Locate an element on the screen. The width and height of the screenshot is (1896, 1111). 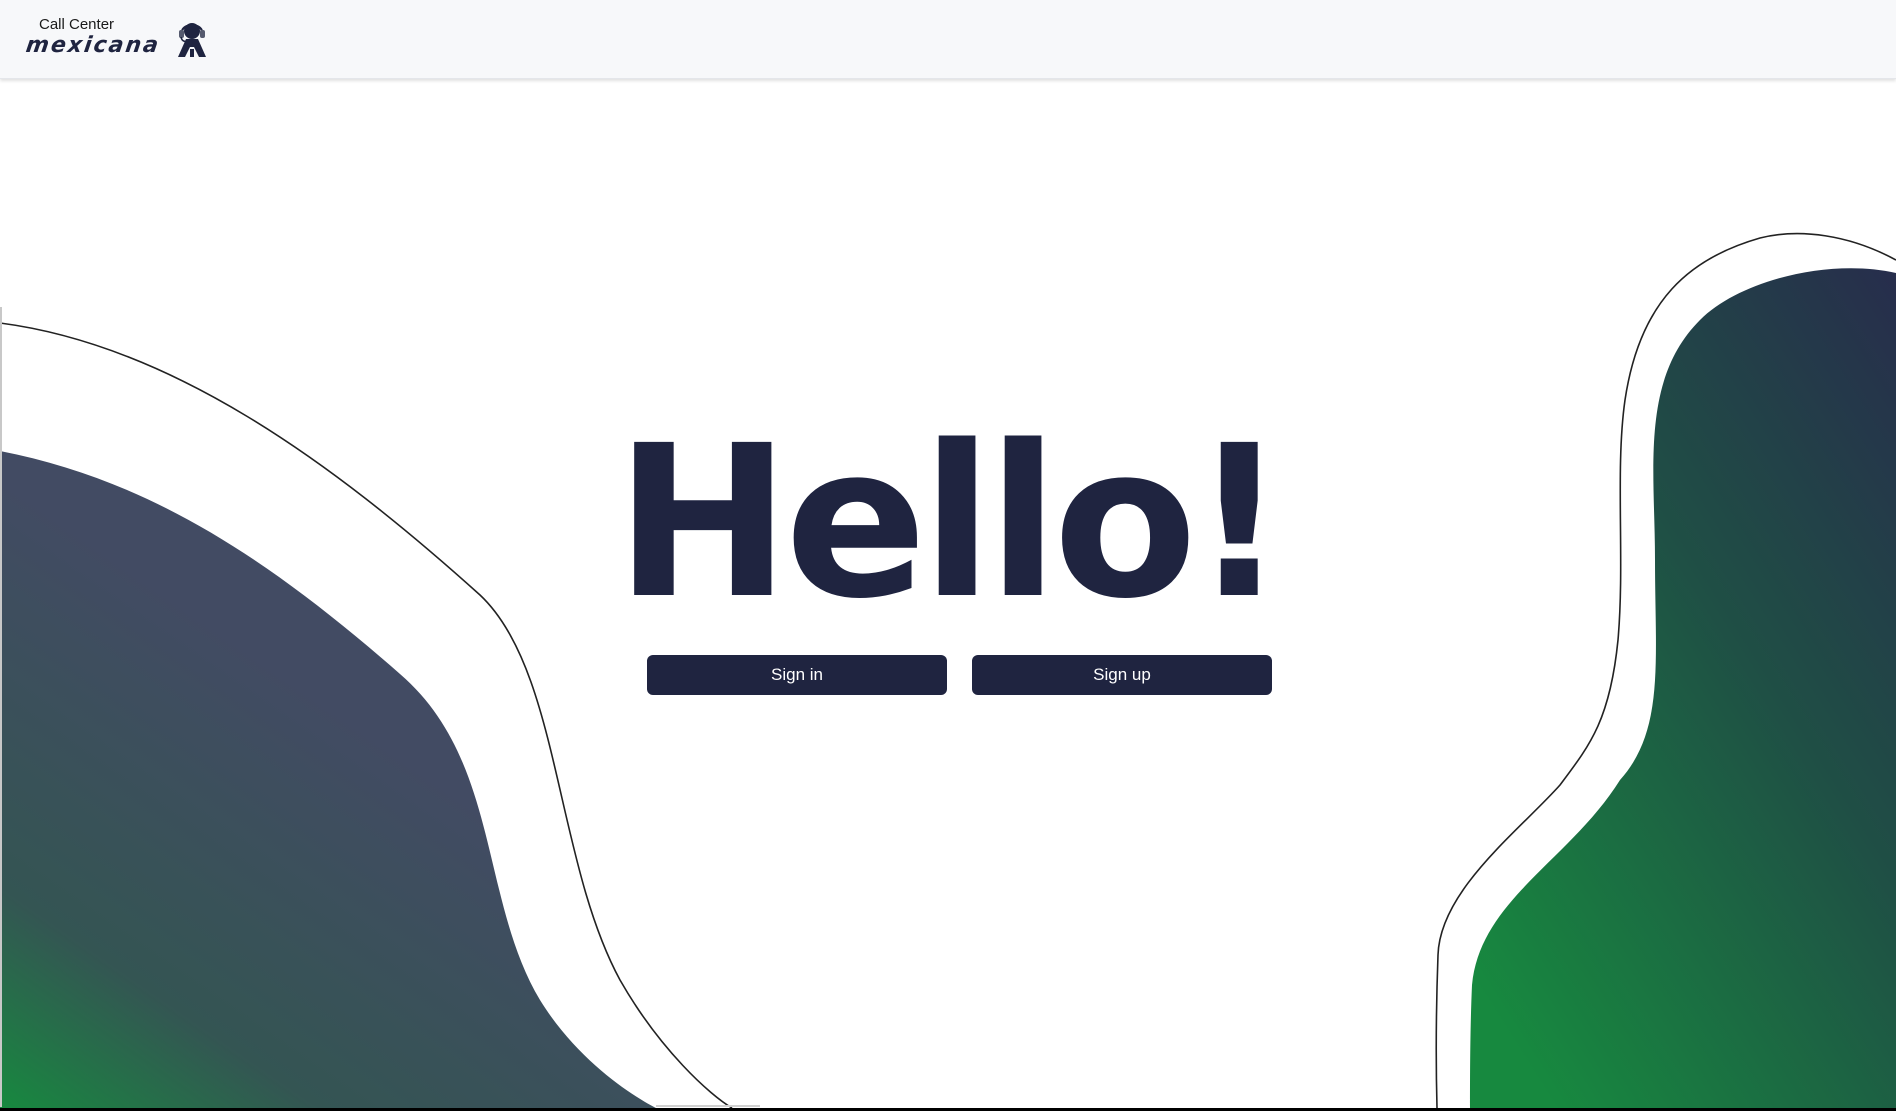
sign-up-button: Sign up is located at coordinates (1122, 675).